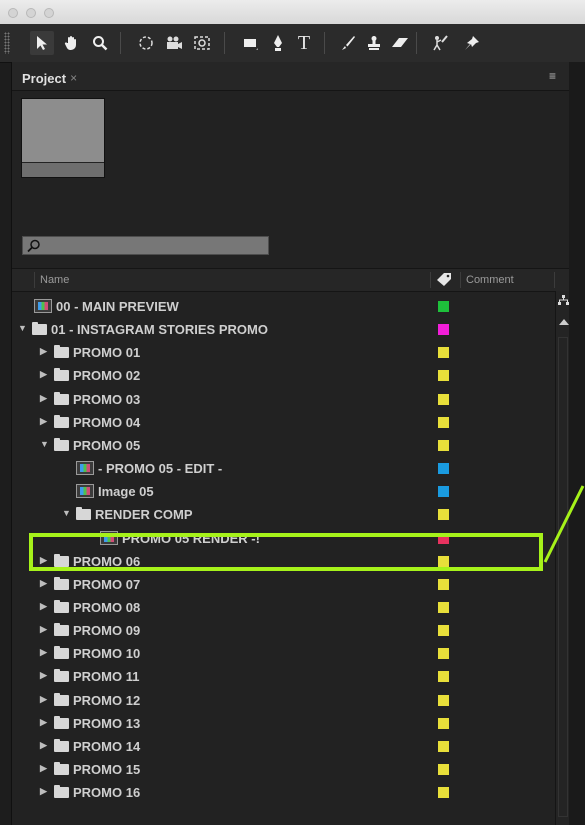 This screenshot has width=585, height=825. What do you see at coordinates (117, 306) in the screenshot?
I see `item-name-label: 00 - MAIN PREVIEW` at bounding box center [117, 306].